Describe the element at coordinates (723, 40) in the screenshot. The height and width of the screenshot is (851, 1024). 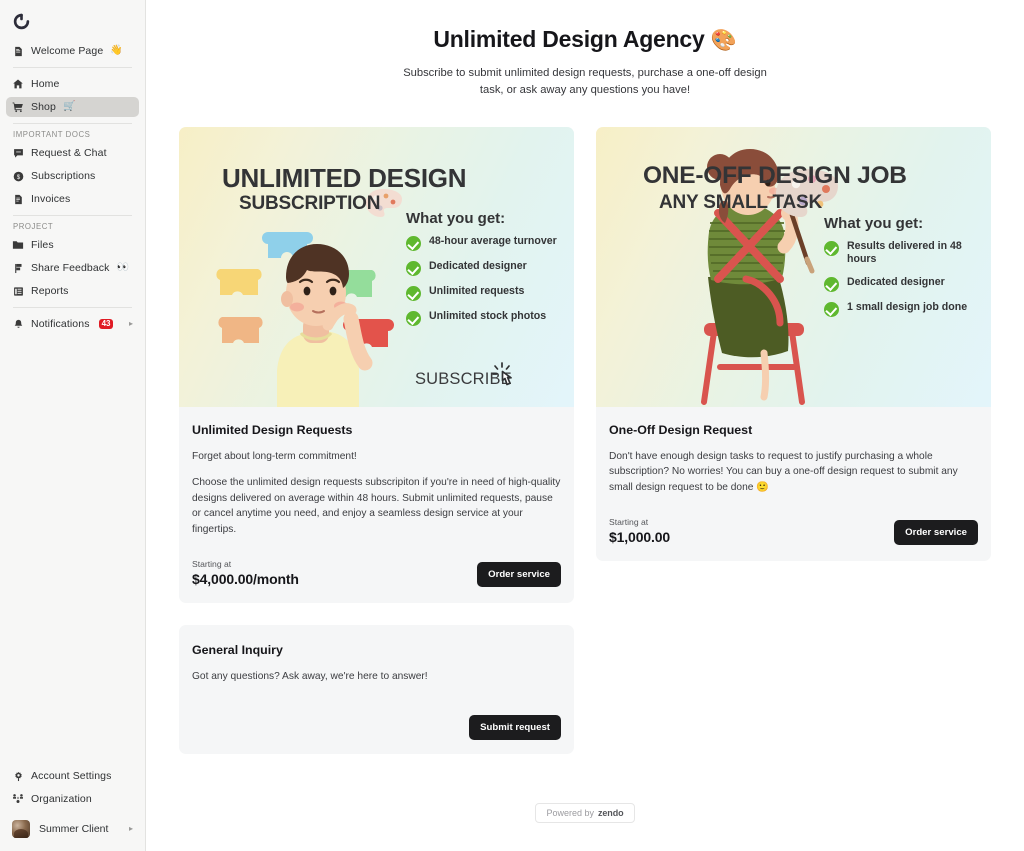
I see `palette-emoji: 🎨` at that location.